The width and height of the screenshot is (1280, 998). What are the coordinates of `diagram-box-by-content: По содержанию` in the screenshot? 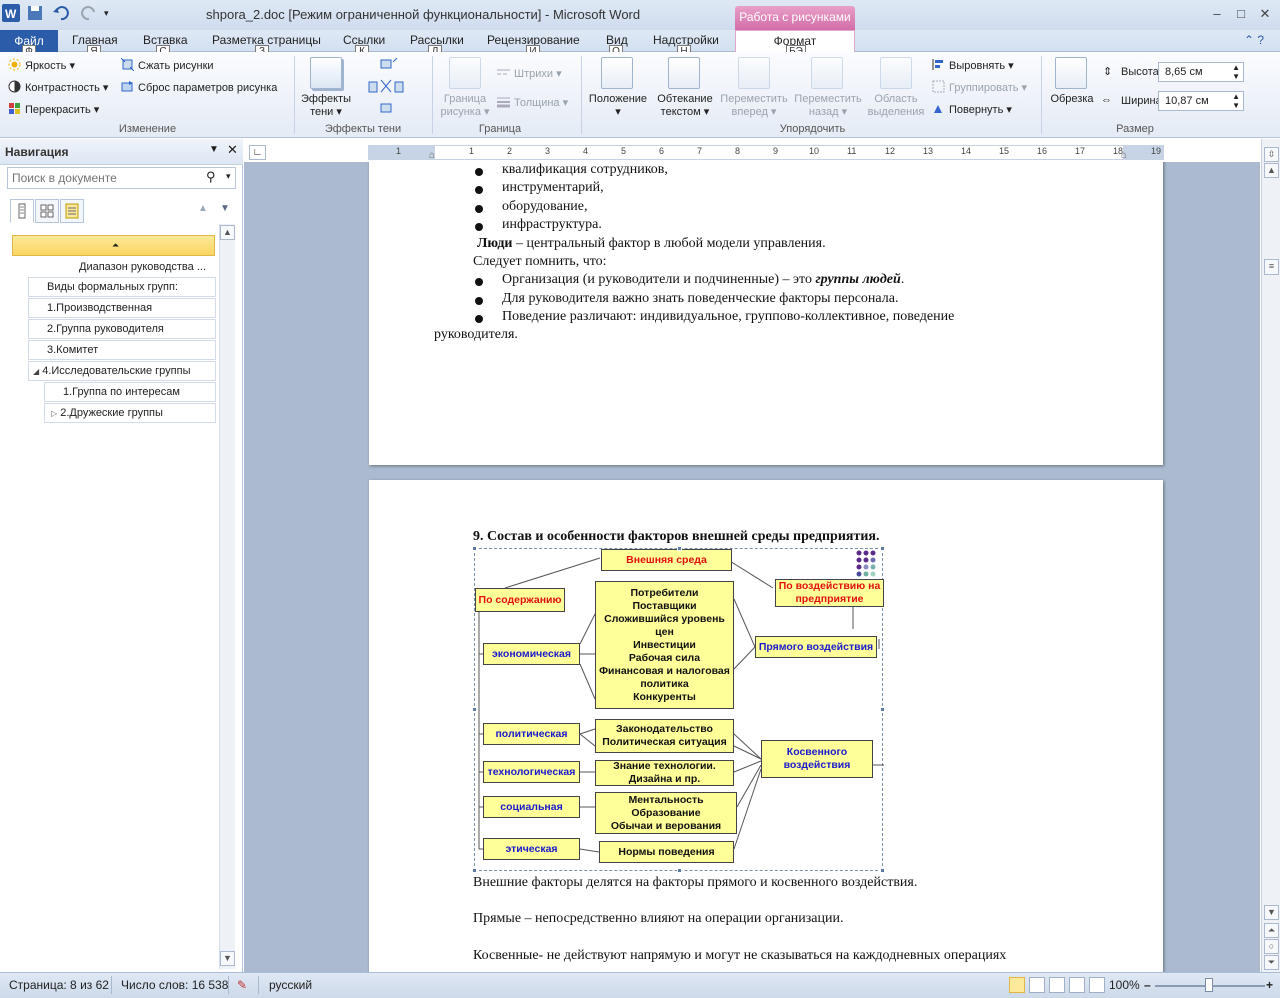 It's located at (520, 600).